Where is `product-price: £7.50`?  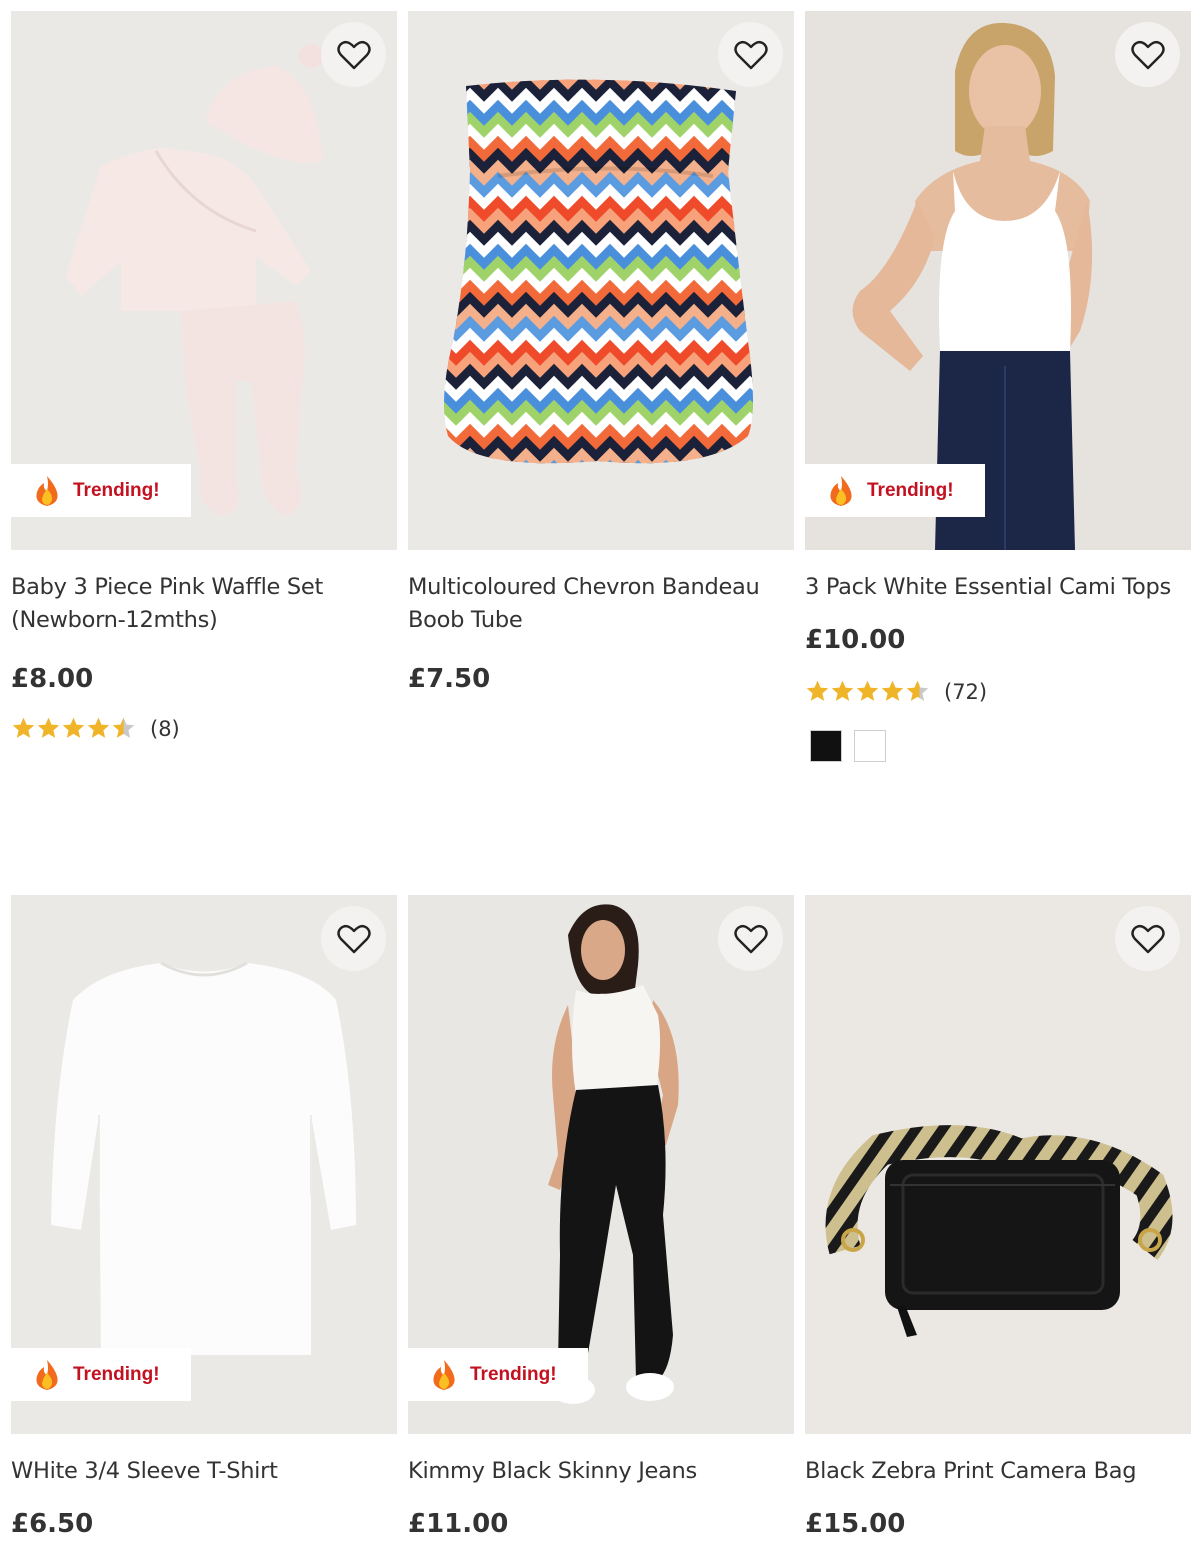
product-price: £7.50 is located at coordinates (449, 679).